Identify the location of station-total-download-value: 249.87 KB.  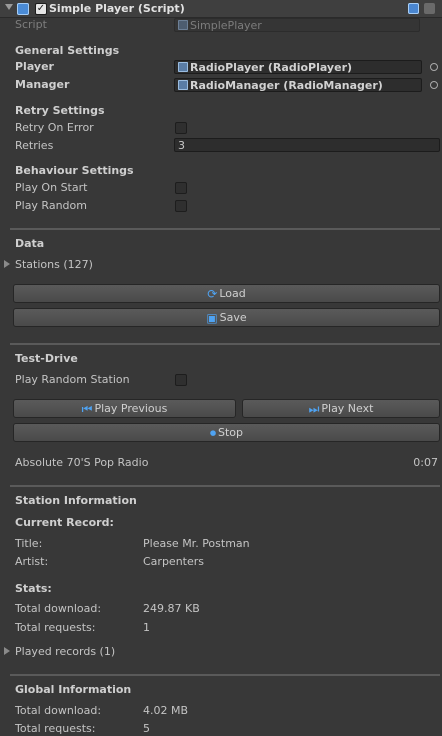
(171, 608).